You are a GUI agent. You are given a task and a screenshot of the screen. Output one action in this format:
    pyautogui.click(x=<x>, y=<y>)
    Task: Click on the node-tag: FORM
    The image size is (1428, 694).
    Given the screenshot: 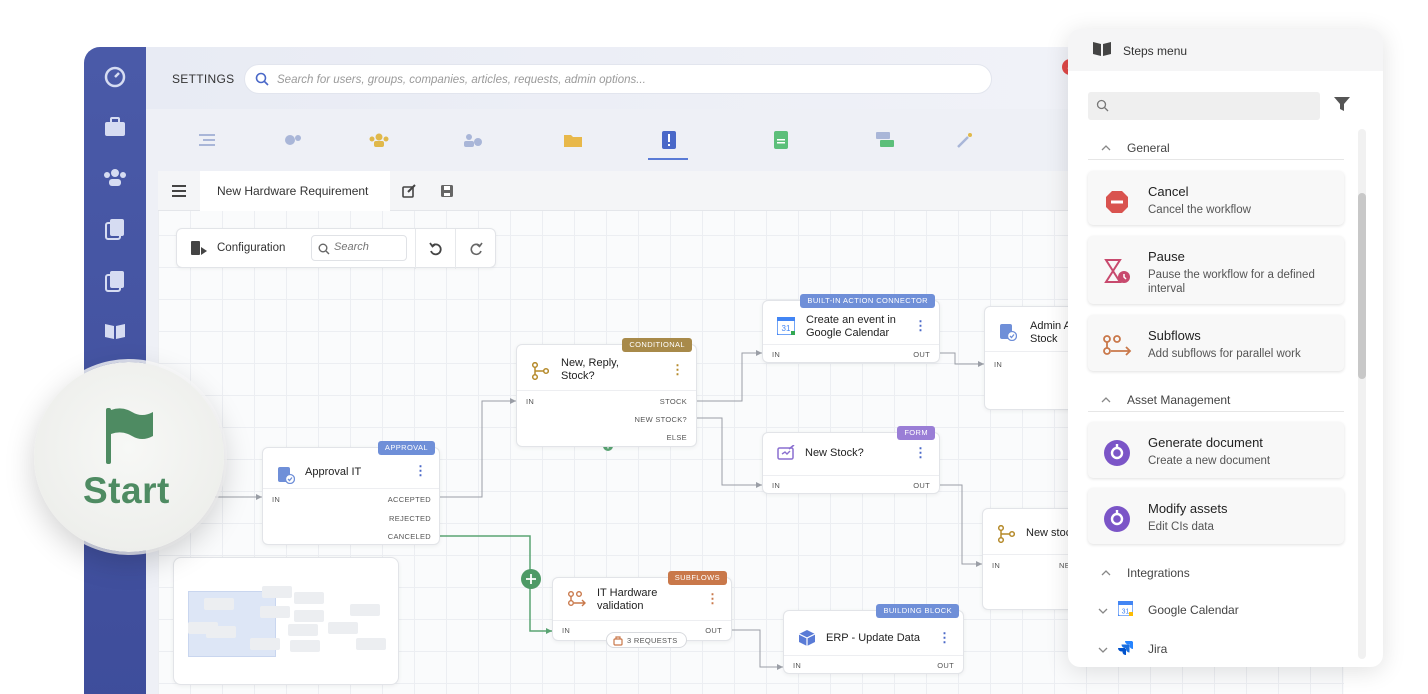 What is the action you would take?
    pyautogui.click(x=916, y=433)
    